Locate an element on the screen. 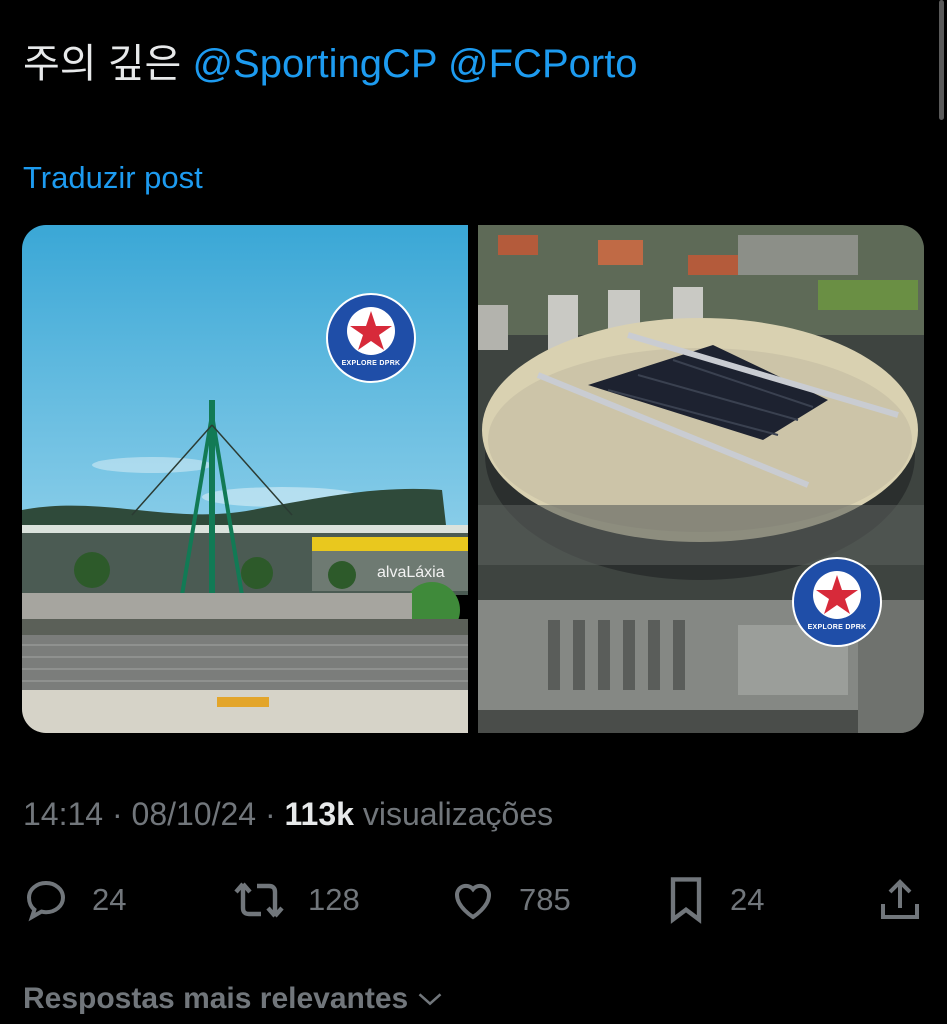  share-button is located at coordinates (900, 900).